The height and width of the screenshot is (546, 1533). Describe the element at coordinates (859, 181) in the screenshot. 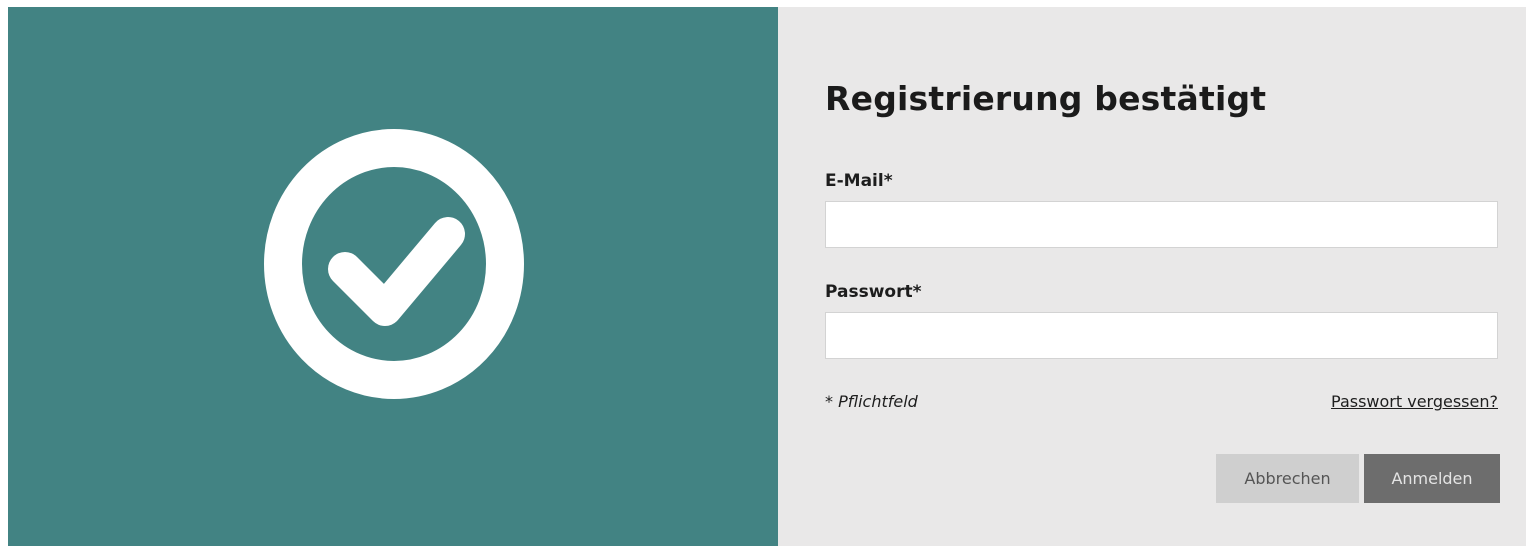

I see `email-label: E-Mail*` at that location.